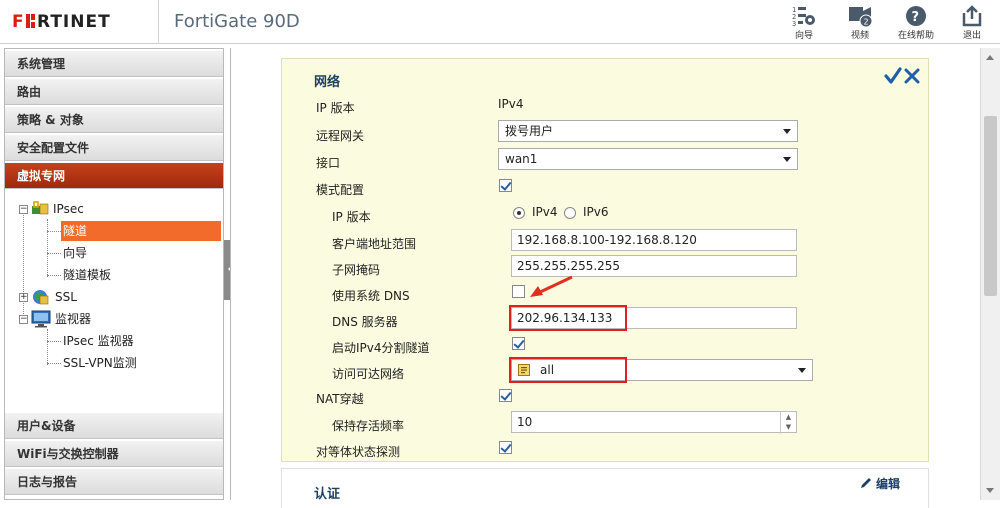 Image resolution: width=1000 pixels, height=508 pixels. What do you see at coordinates (114, 454) in the screenshot?
I see `menu-wifi-switch: WiFi与交换控制器` at bounding box center [114, 454].